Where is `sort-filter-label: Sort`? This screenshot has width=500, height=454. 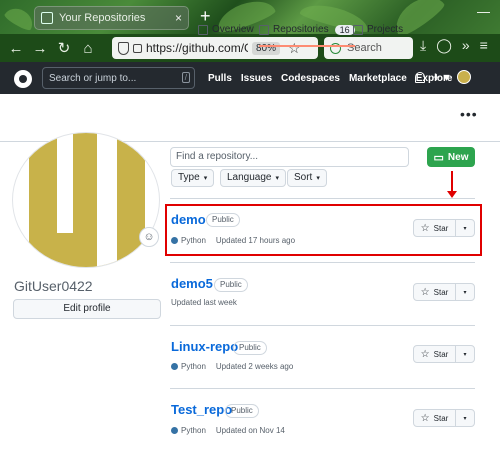
sort-filter-label: Sort is located at coordinates (303, 177).